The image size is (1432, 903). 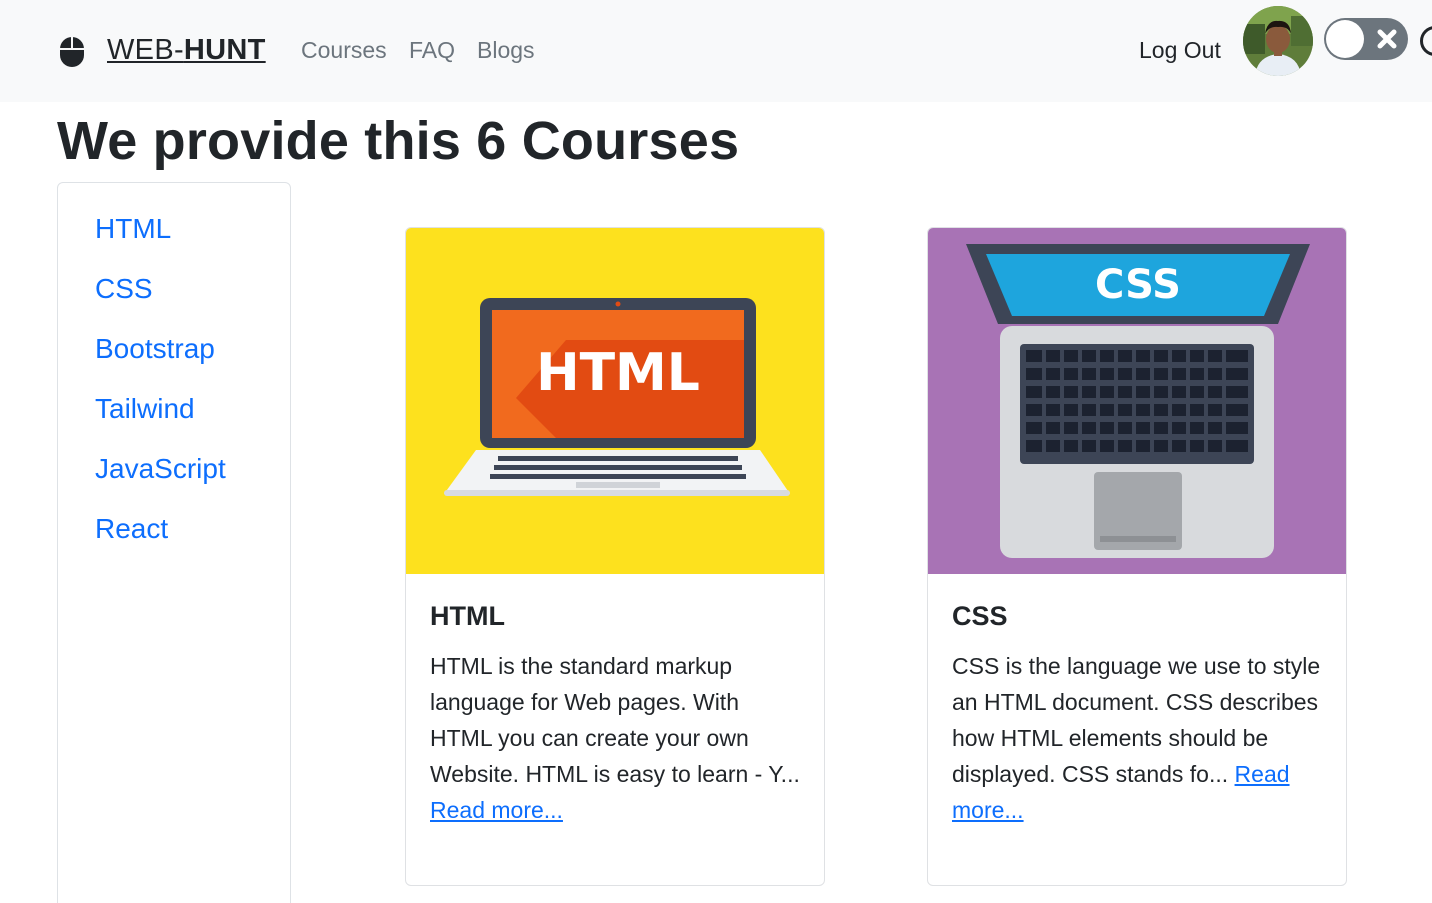 What do you see at coordinates (467, 616) in the screenshot?
I see `card-title: HTML` at bounding box center [467, 616].